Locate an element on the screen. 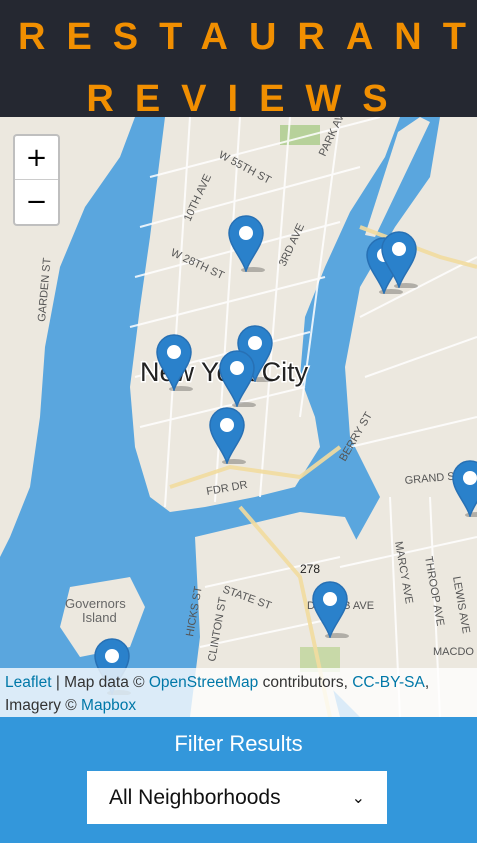 This screenshot has height=843, width=477. zoom-control: + − is located at coordinates (36, 180).